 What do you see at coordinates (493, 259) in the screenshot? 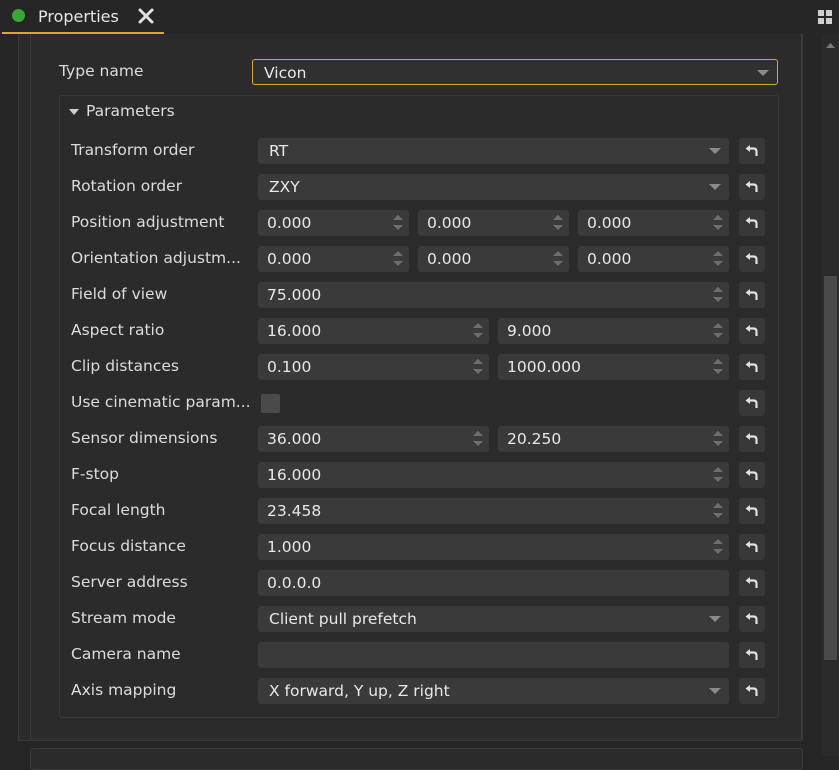
I see `orientation-adjustm-spinbox-y: 0.000` at bounding box center [493, 259].